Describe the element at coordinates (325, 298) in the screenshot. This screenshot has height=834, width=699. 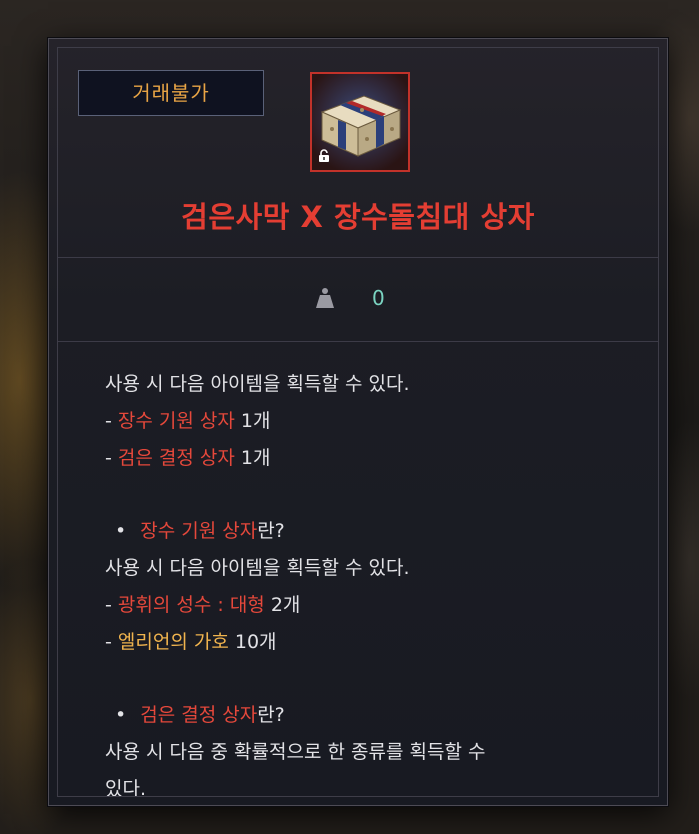
I see `weight-icon` at that location.